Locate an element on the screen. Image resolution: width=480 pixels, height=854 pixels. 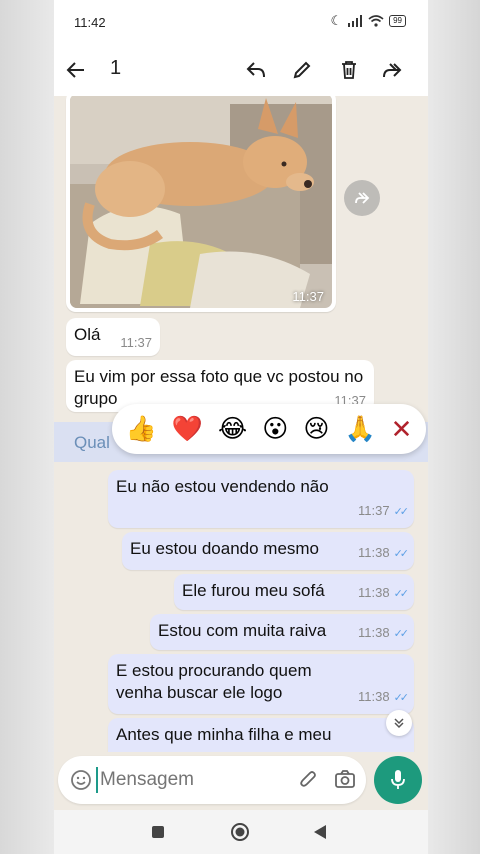
microphone-button is located at coordinates (398, 780).